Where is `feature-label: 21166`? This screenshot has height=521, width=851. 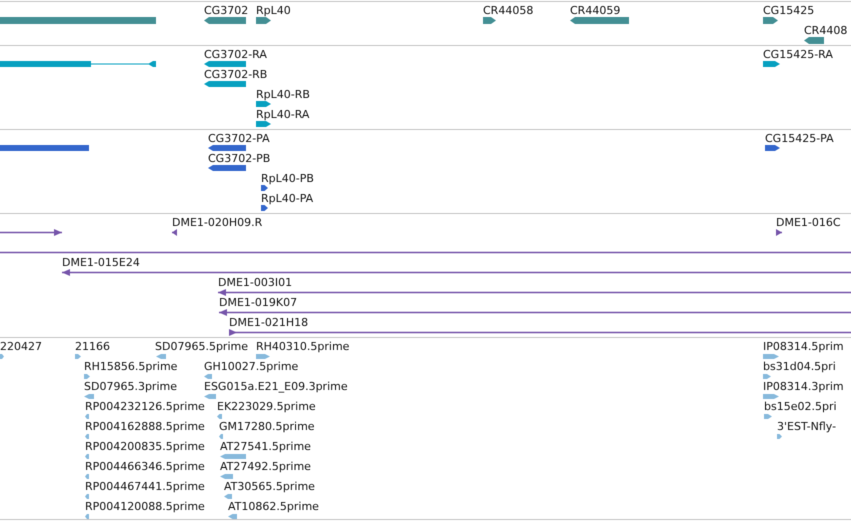
feature-label: 21166 is located at coordinates (92, 346).